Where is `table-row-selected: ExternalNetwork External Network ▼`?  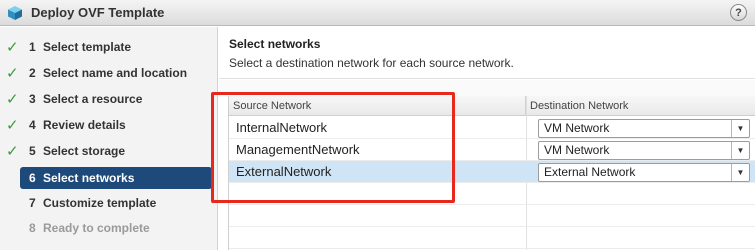
table-row-selected: ExternalNetwork External Network ▼ is located at coordinates (492, 172).